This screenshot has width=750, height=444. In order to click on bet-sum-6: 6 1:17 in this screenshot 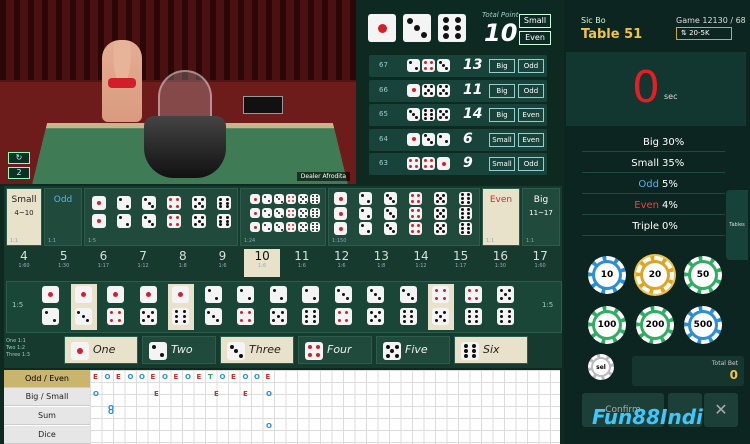, I will do `click(103, 263)`.